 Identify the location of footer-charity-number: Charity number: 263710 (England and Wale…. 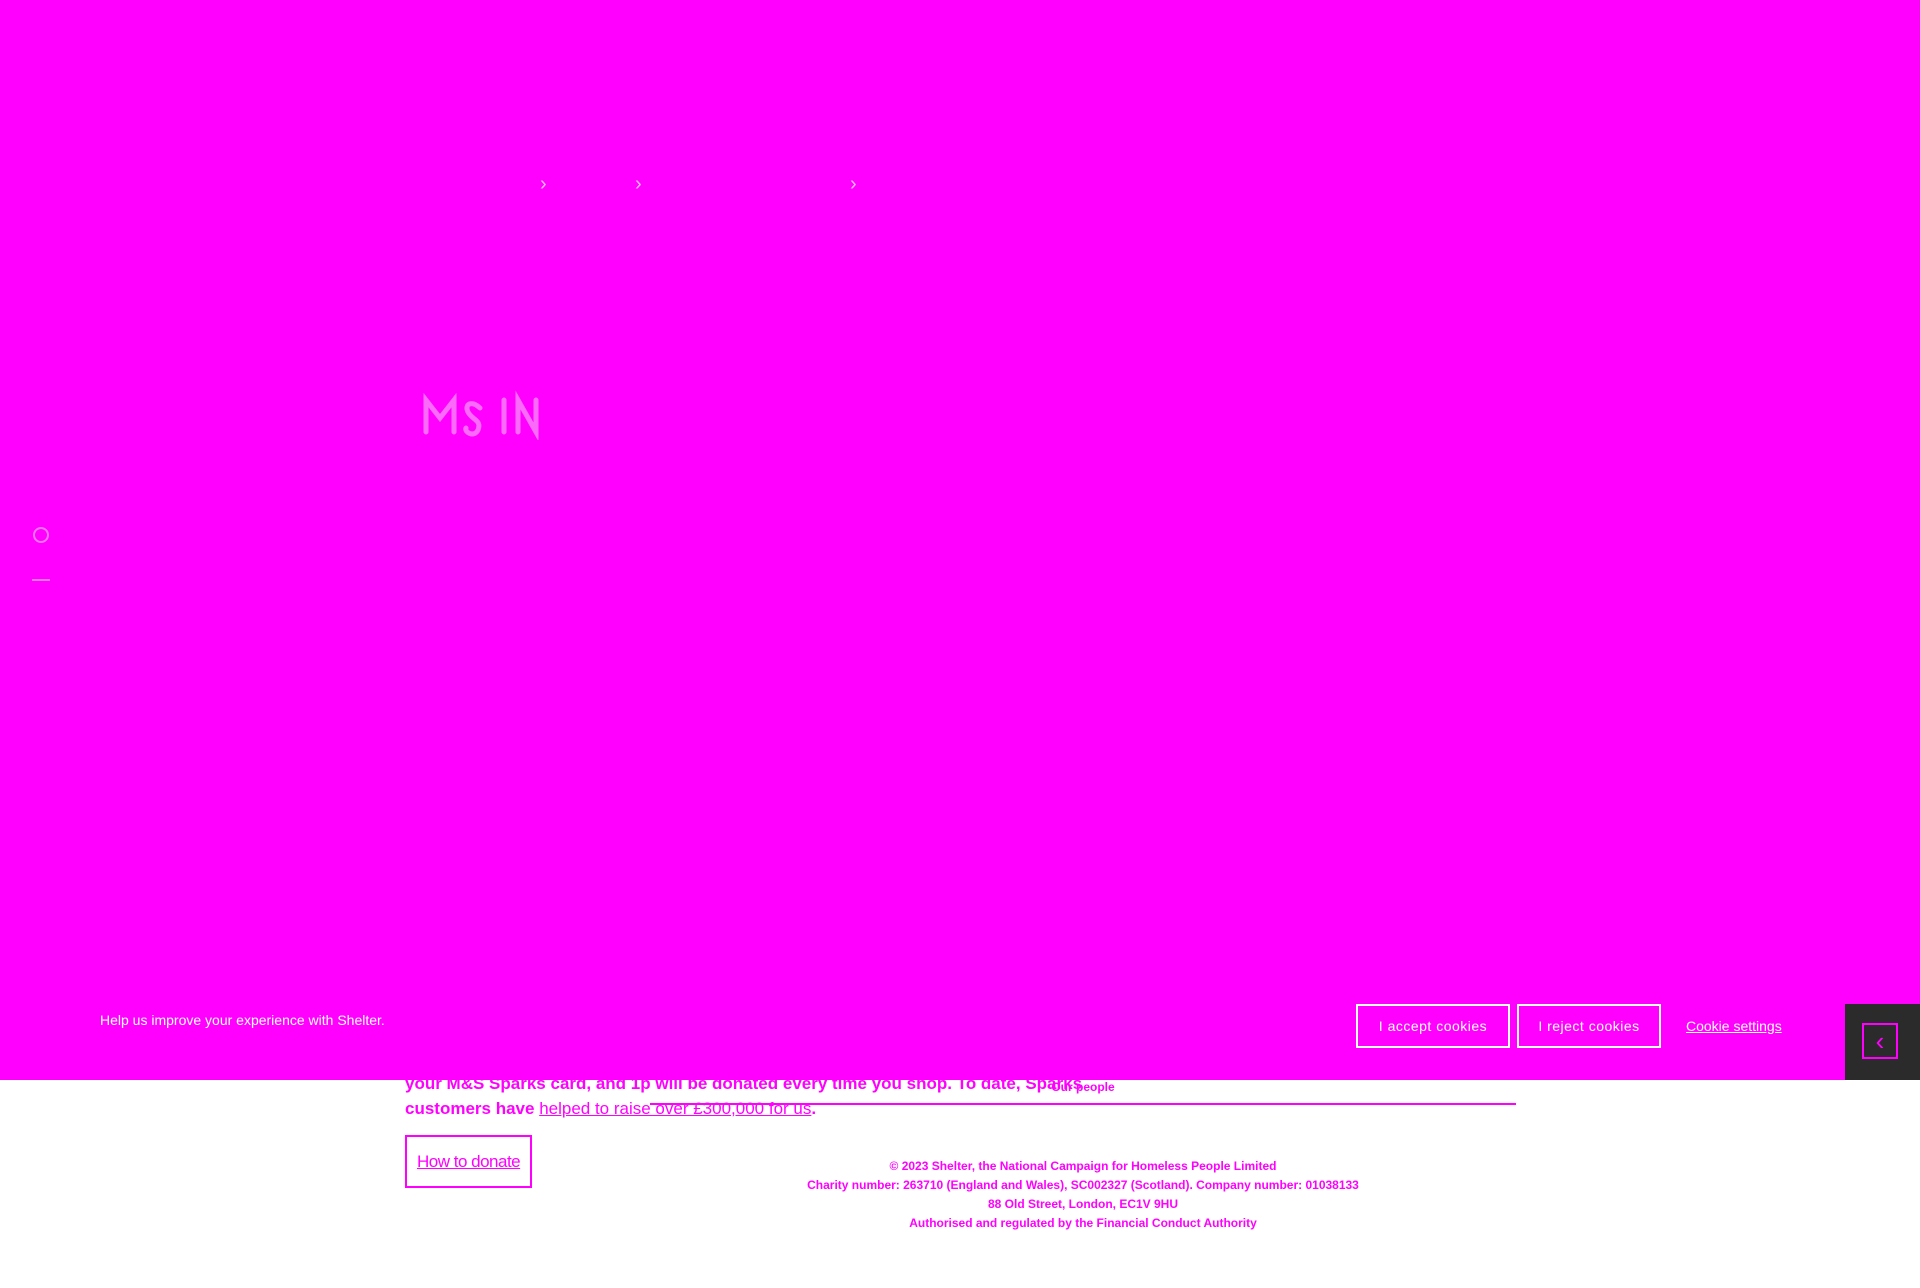
(1083, 1185).